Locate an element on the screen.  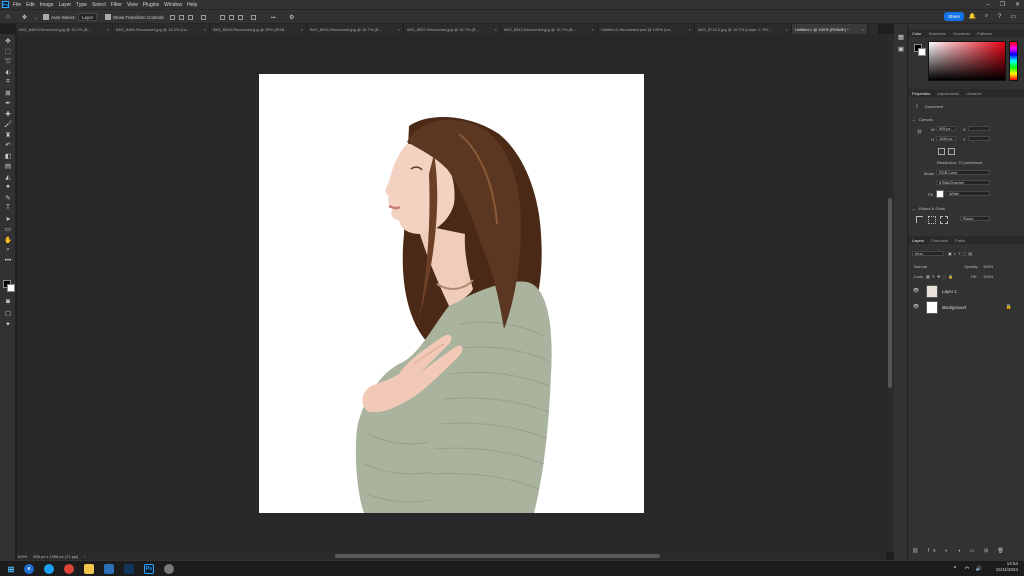
grid-icon is located at coordinates (932, 220).